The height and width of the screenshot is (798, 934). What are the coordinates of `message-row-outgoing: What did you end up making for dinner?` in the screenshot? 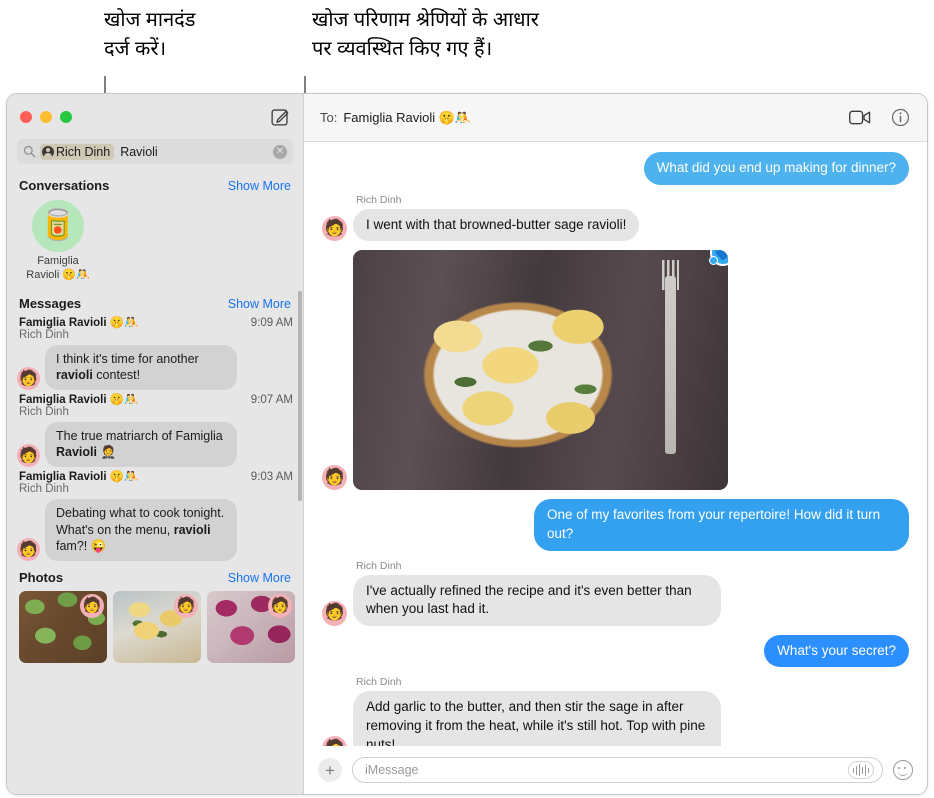 It's located at (618, 168).